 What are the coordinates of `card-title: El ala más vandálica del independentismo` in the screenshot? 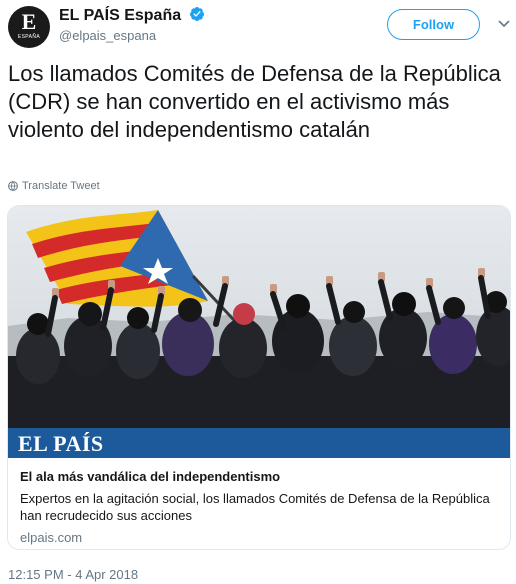 It's located at (260, 476).